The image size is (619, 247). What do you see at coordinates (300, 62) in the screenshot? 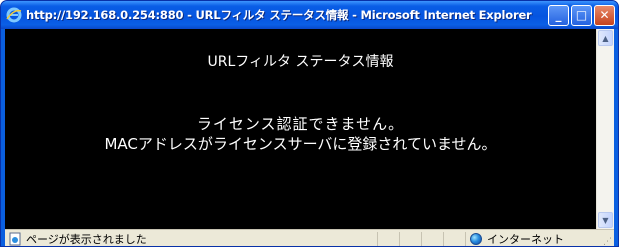
I see `page-title: URLフィルタ ステータス情報` at bounding box center [300, 62].